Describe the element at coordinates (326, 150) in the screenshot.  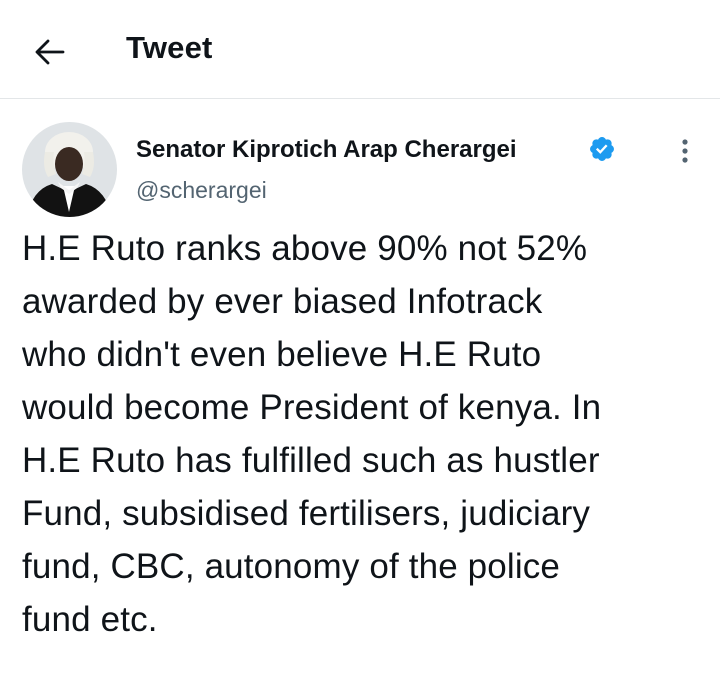
I see `author-name: Senator Kiprotich Arap Cherargei` at that location.